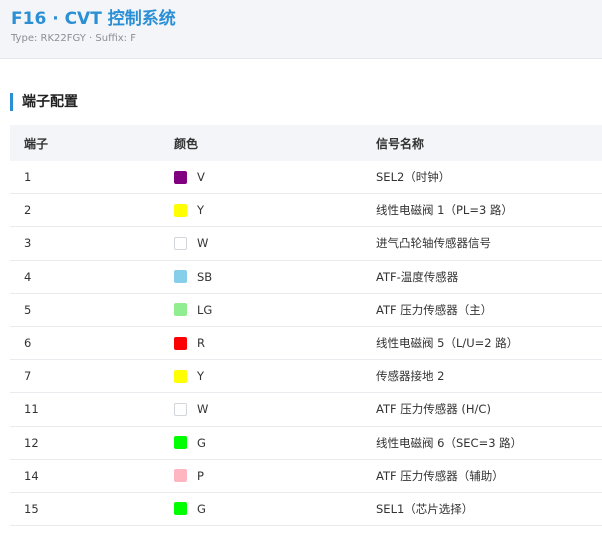  What do you see at coordinates (28, 210) in the screenshot?
I see `terminal-number: 2` at bounding box center [28, 210].